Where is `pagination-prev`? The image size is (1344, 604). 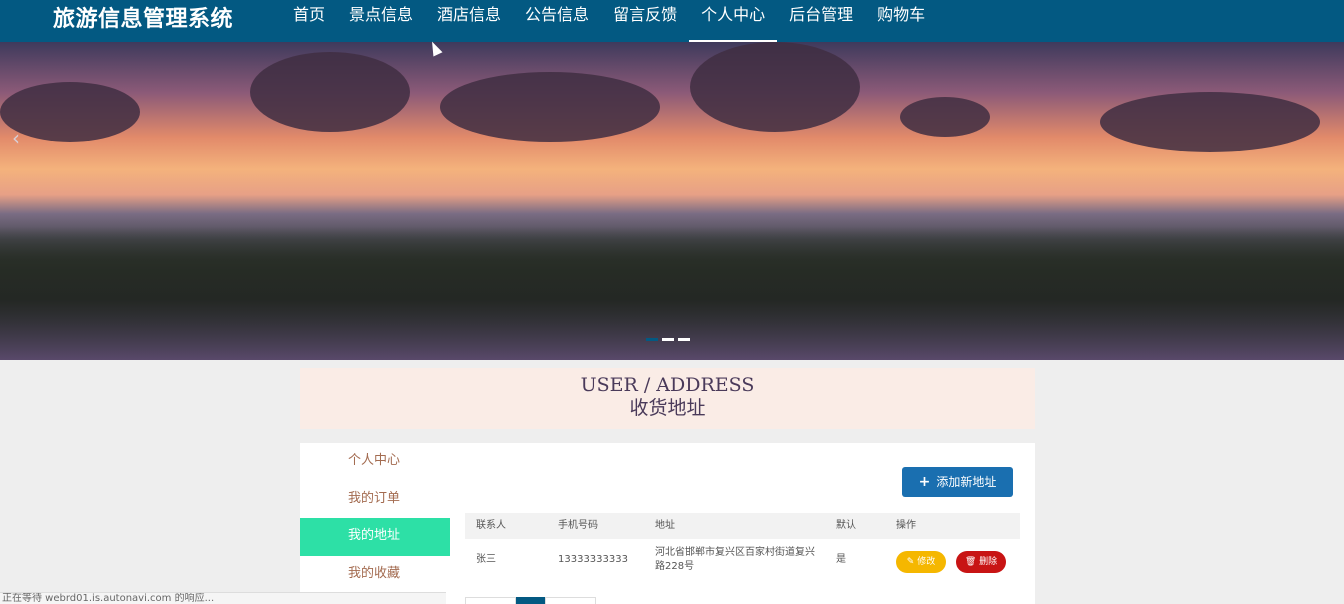
pagination-prev is located at coordinates (490, 600).